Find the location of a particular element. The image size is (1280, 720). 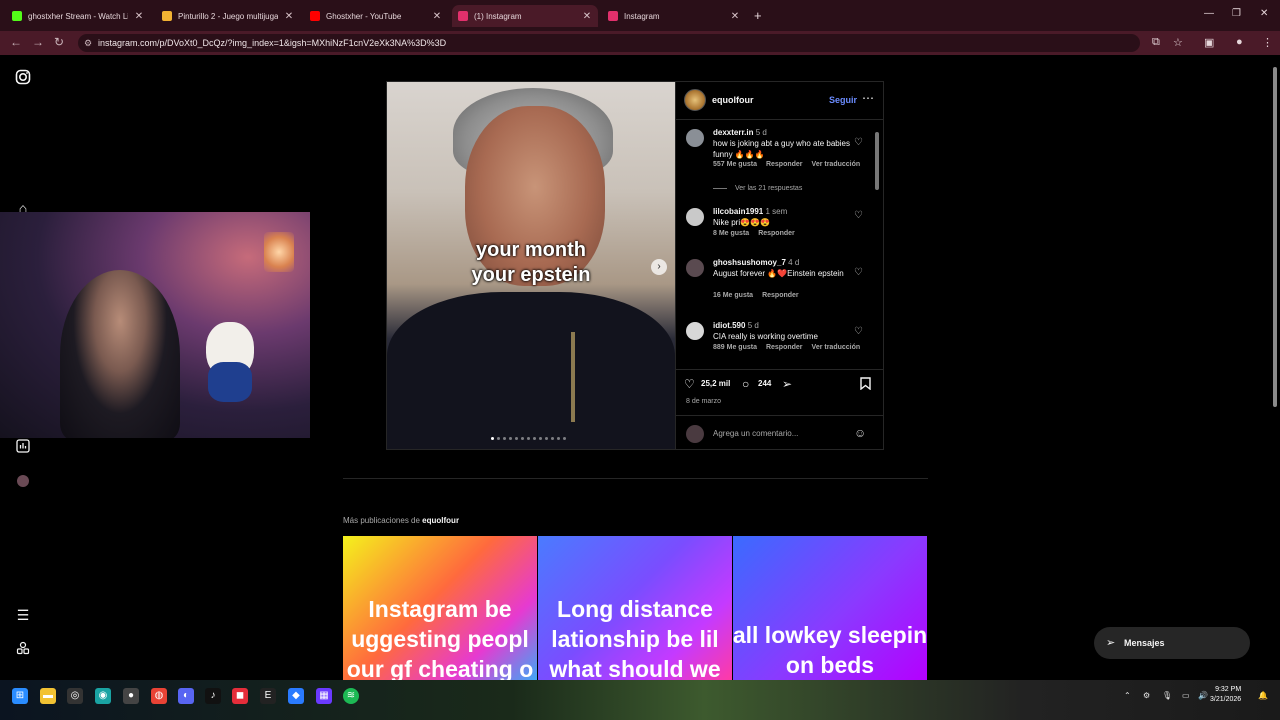

page-scrollbar is located at coordinates (1275, 238).